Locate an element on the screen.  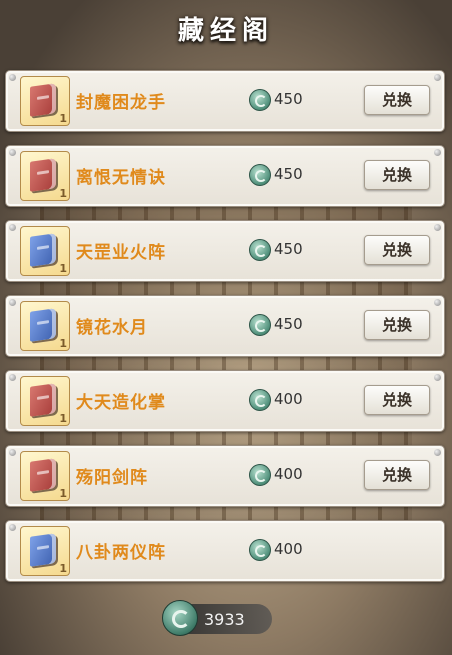
list-item: 1 离恨无情诀 450 兑换 is located at coordinates (225, 176).